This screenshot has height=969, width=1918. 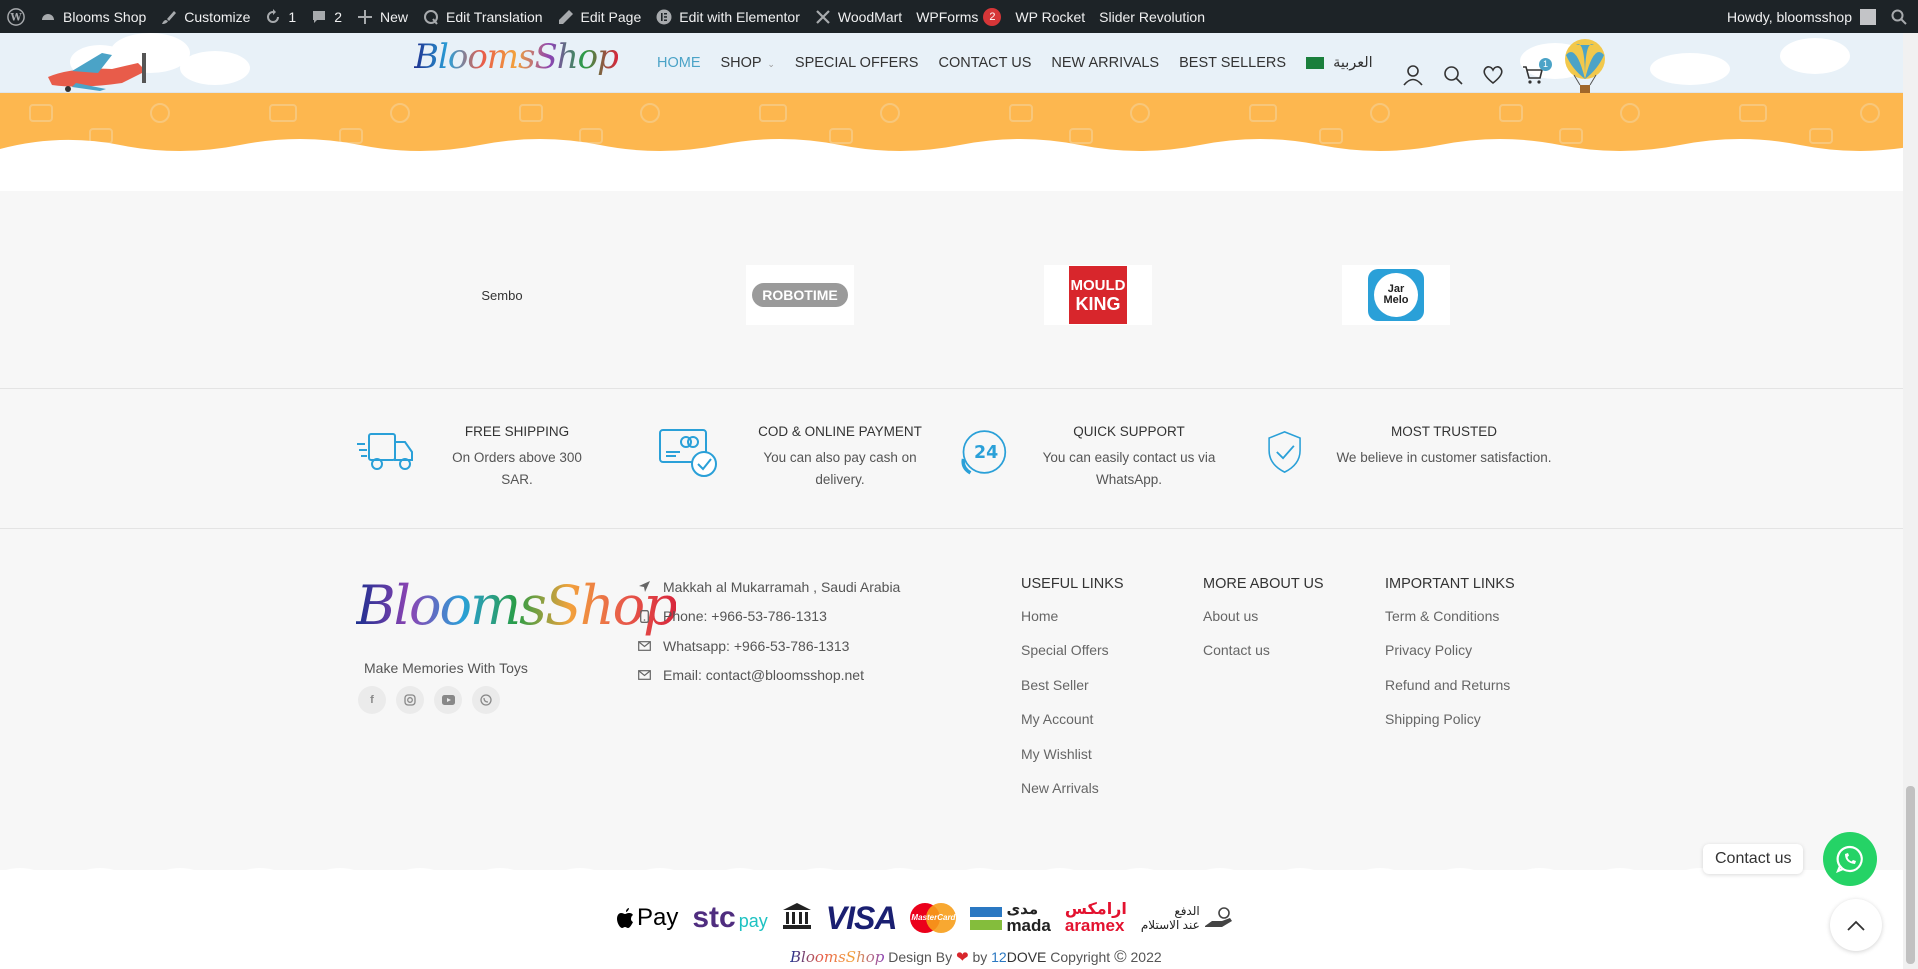 What do you see at coordinates (1026, 957) in the screenshot?
I see `company-name: DOVE` at bounding box center [1026, 957].